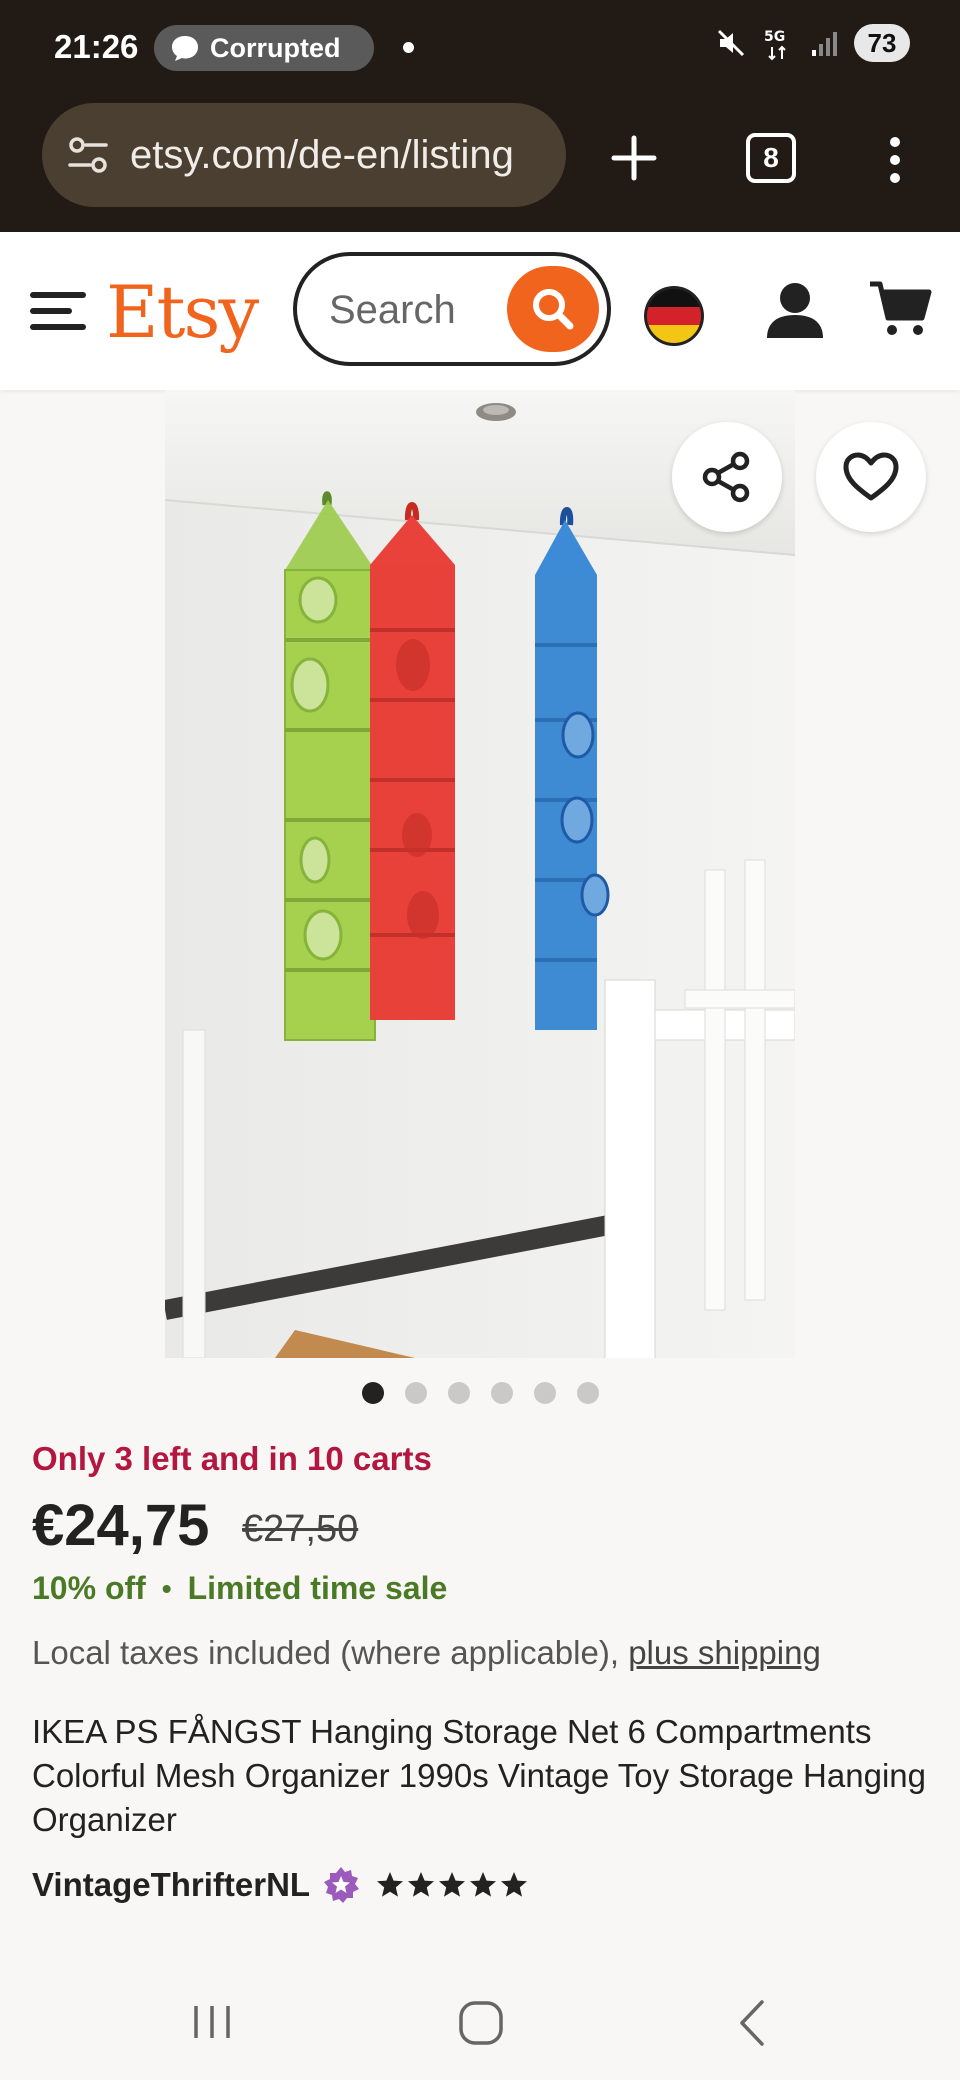  Describe the element at coordinates (171, 1885) in the screenshot. I see `shop-name-link: VintageThrifterNL` at that location.